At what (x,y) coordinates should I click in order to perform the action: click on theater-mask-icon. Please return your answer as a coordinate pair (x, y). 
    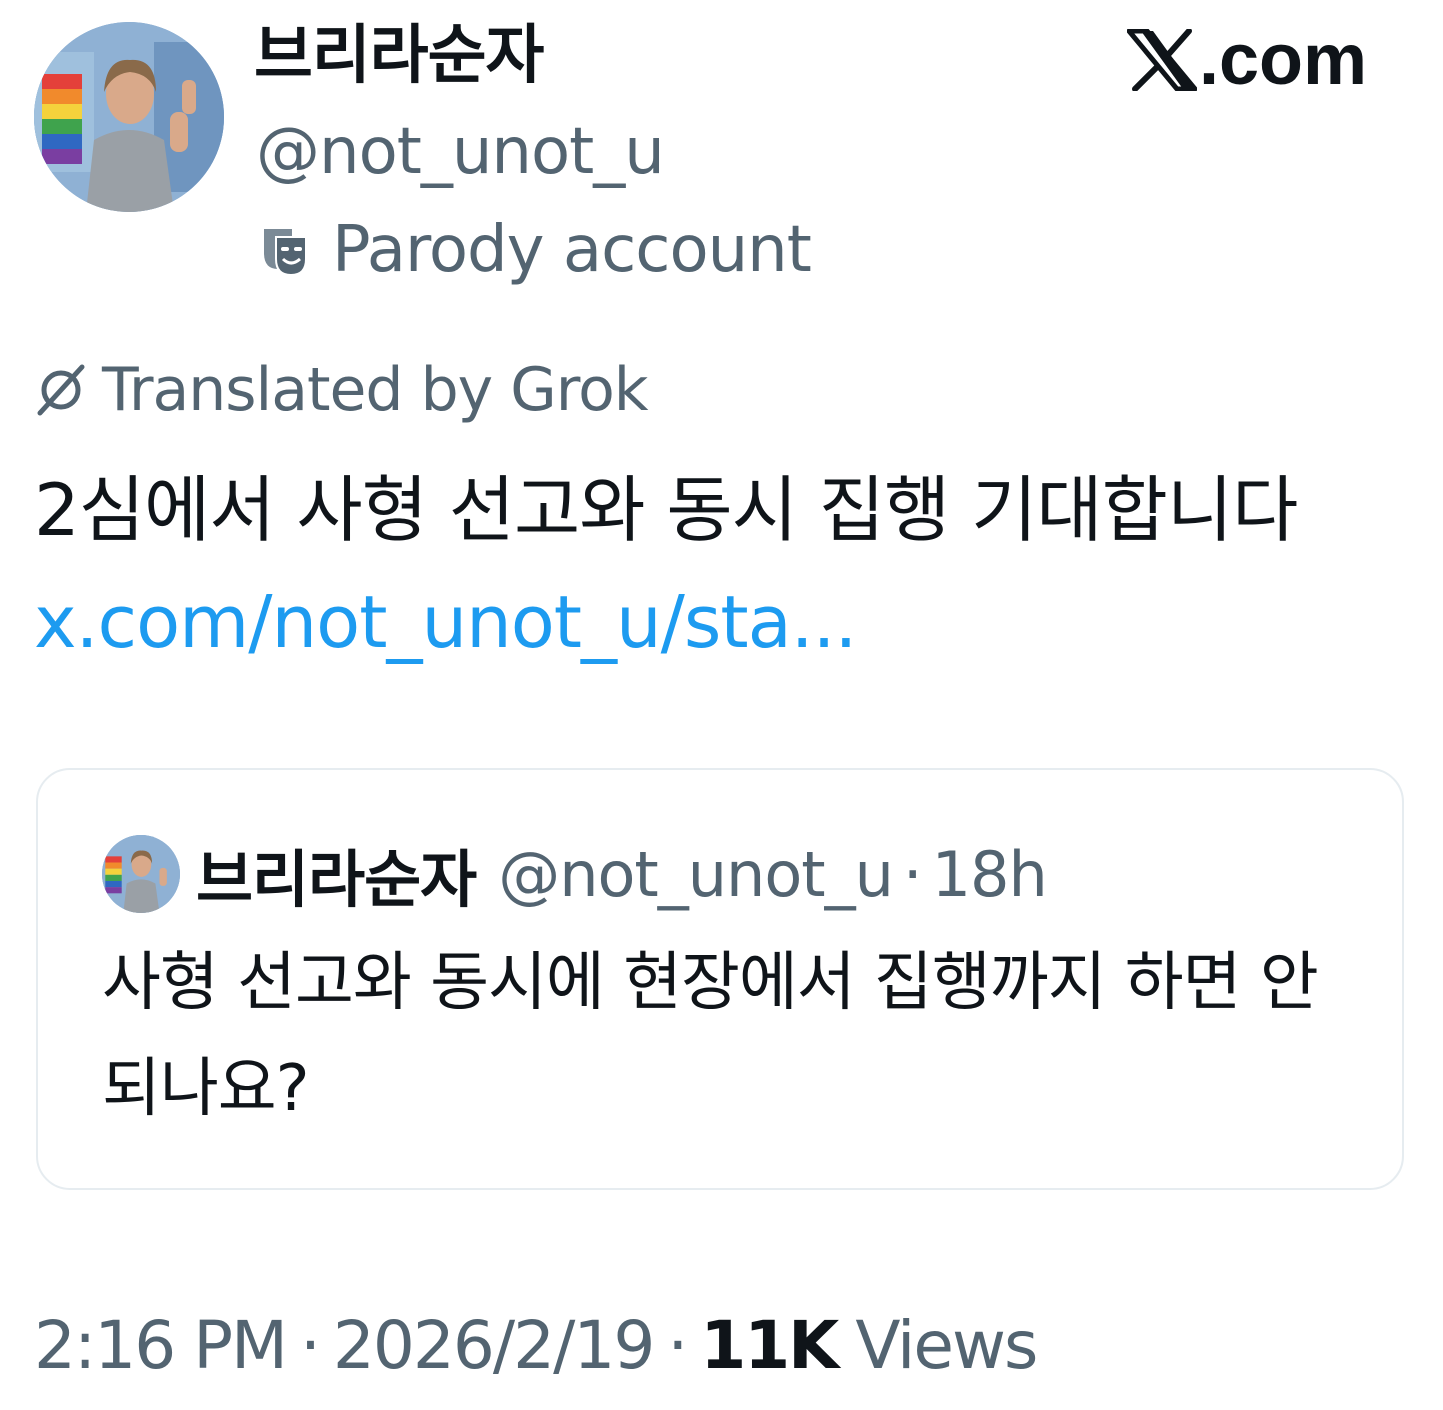
    Looking at the image, I should click on (285, 253).